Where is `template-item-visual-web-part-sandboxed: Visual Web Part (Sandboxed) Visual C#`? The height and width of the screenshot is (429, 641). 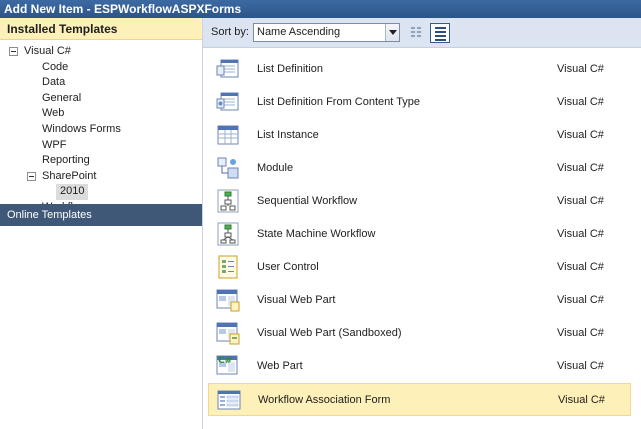 template-item-visual-web-part-sandboxed: Visual Web Part (Sandboxed) Visual C# is located at coordinates (419, 333).